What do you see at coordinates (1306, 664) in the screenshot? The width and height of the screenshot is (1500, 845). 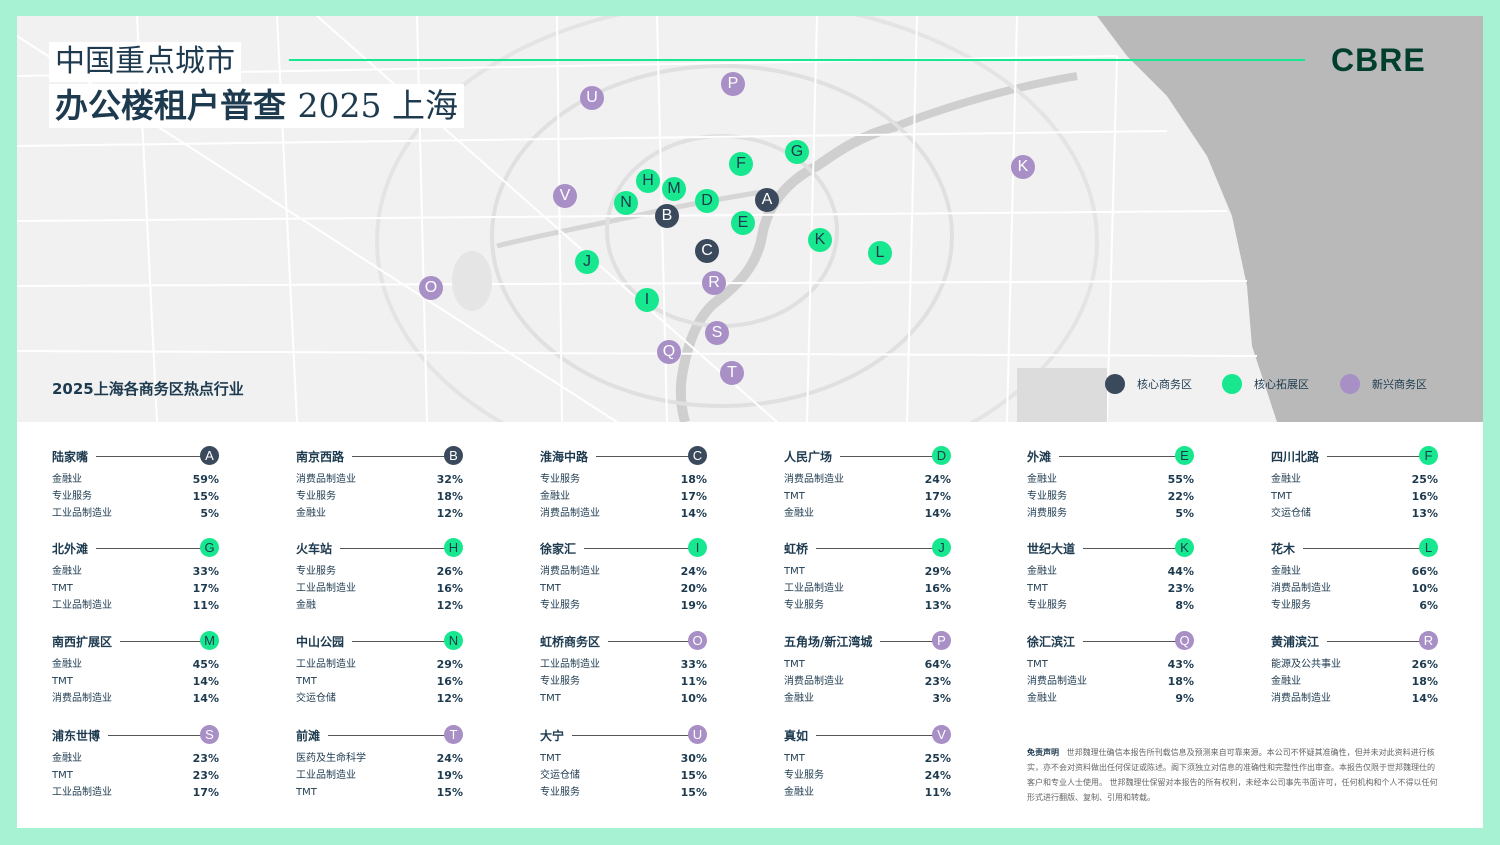 I see `industry-name: 能源及公共事业` at bounding box center [1306, 664].